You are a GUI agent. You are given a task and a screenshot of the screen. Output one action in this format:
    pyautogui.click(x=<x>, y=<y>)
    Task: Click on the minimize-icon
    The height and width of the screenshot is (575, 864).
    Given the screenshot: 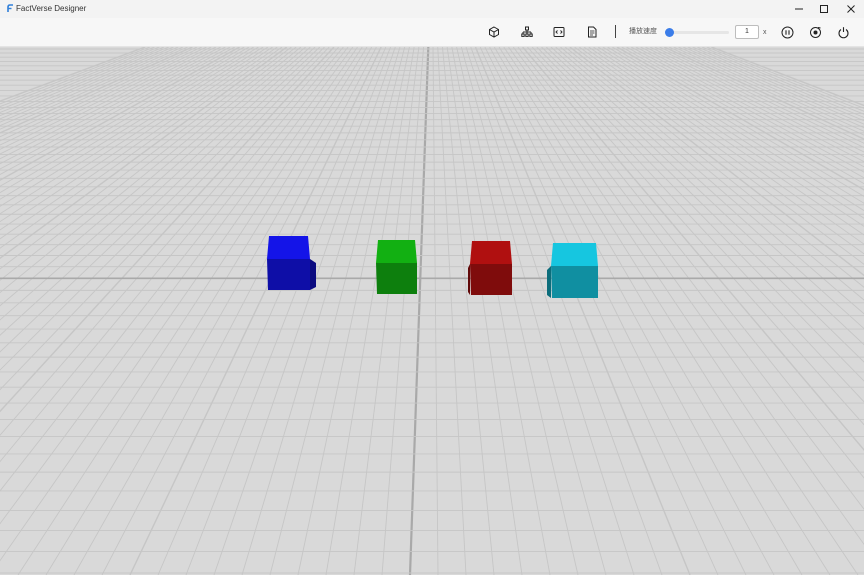 What is the action you would take?
    pyautogui.click(x=799, y=9)
    